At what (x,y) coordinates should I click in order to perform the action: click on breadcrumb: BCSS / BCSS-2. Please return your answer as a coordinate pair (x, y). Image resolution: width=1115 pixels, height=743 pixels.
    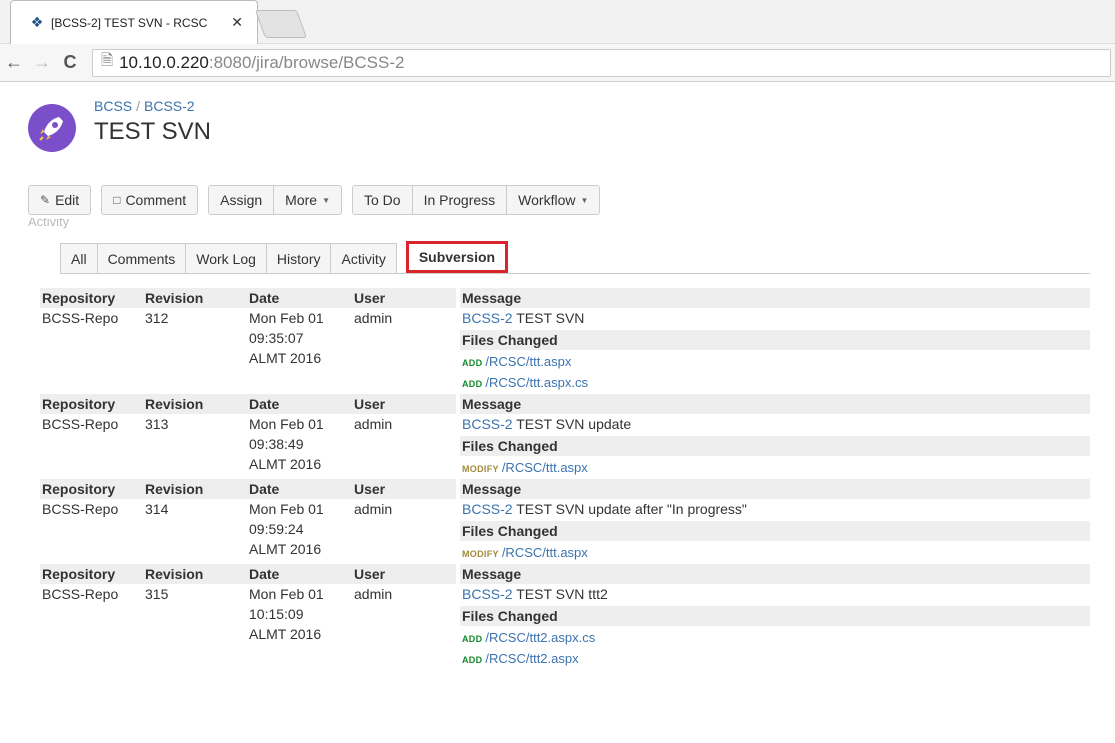
    Looking at the image, I should click on (152, 106).